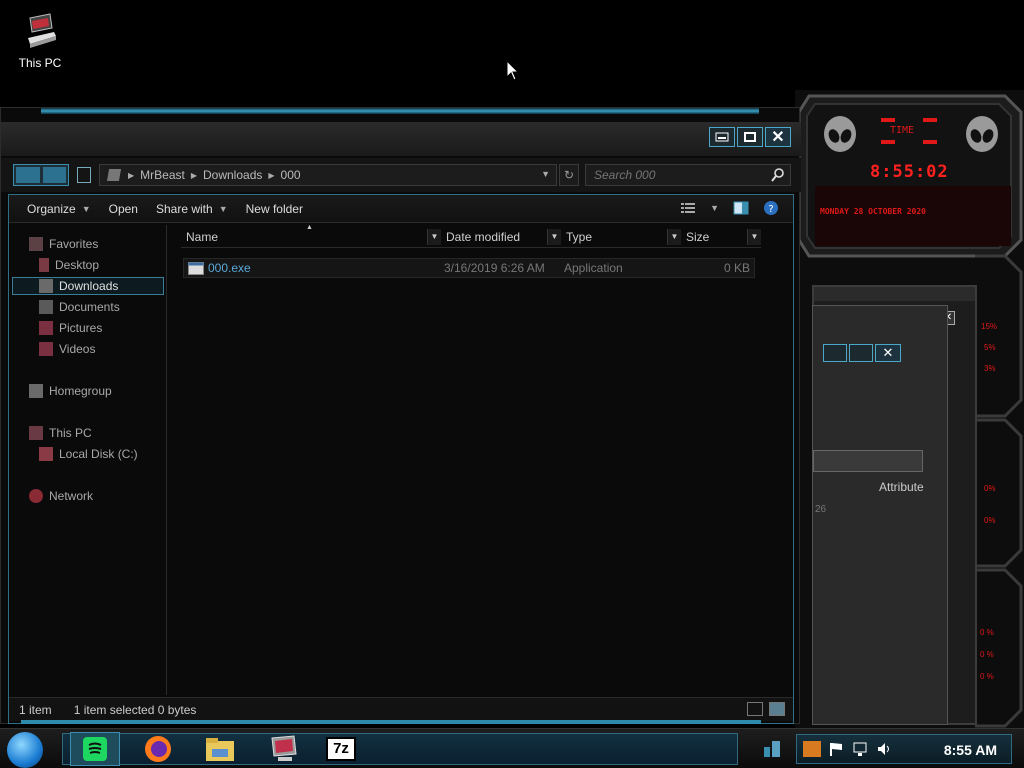 This screenshot has width=1024, height=768. I want to click on background-dialog-column-header: Attribute, so click(901, 487).